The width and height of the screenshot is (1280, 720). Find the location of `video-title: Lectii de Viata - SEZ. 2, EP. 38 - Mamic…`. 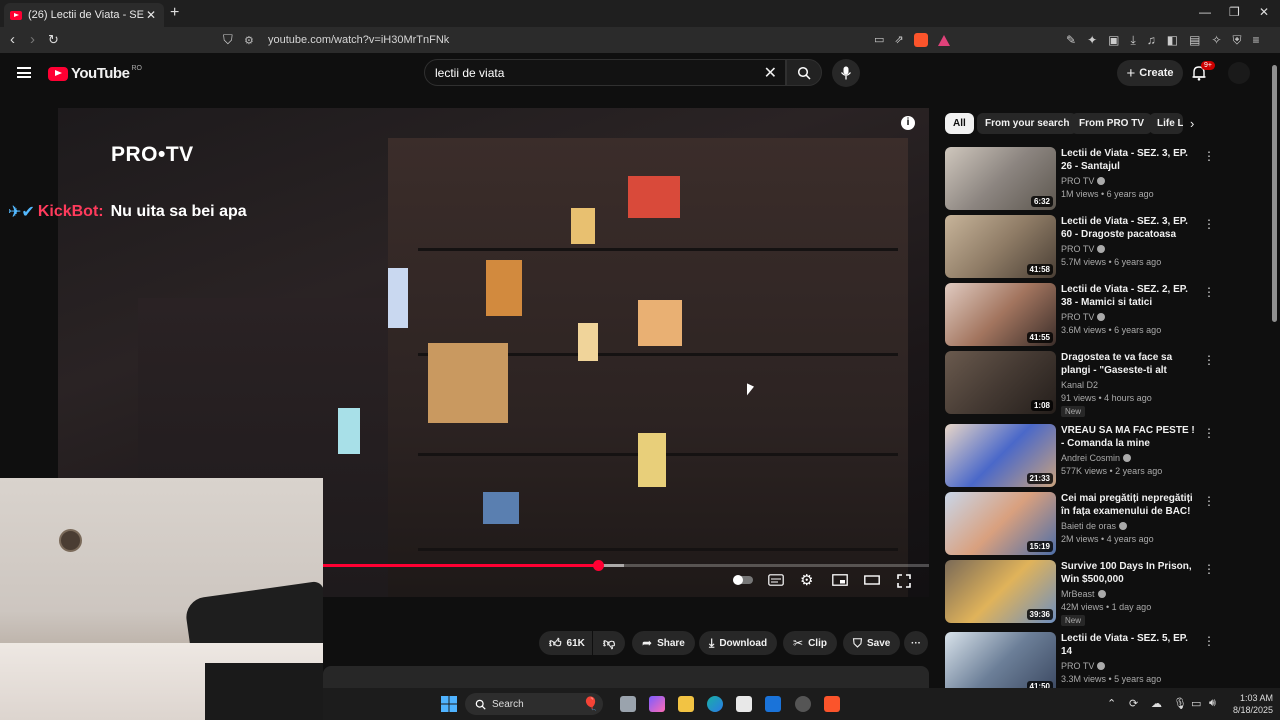

video-title: Lectii de Viata - SEZ. 2, EP. 38 - Mamic… is located at coordinates (1129, 296).